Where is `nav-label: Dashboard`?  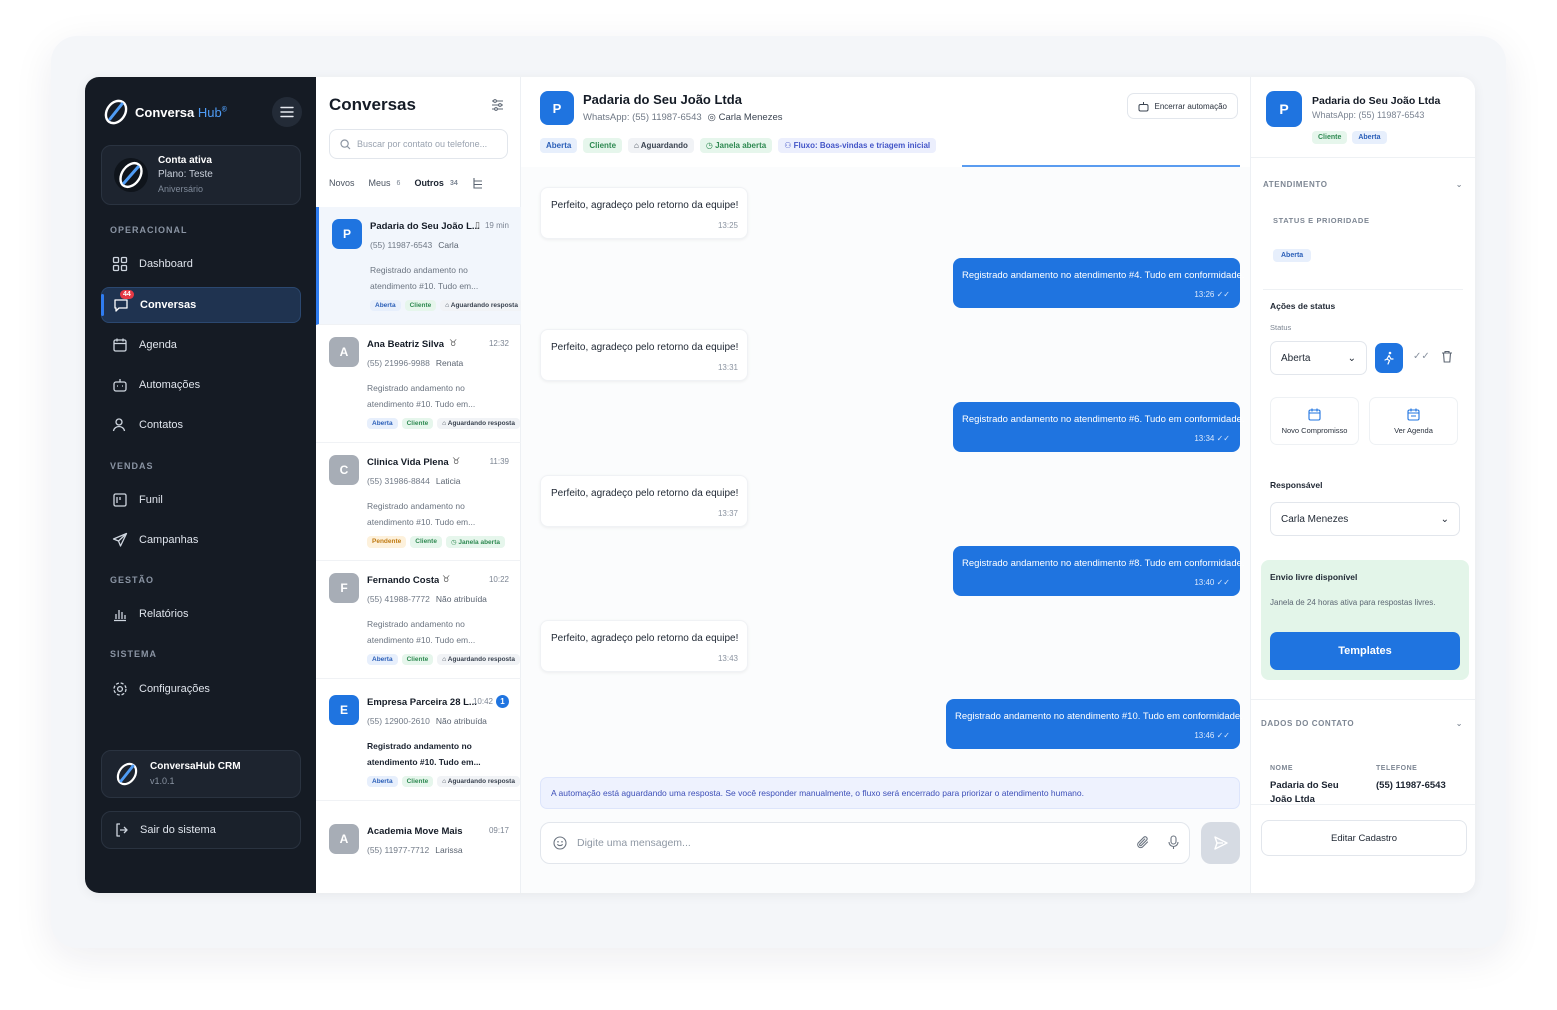
nav-label: Dashboard is located at coordinates (166, 264).